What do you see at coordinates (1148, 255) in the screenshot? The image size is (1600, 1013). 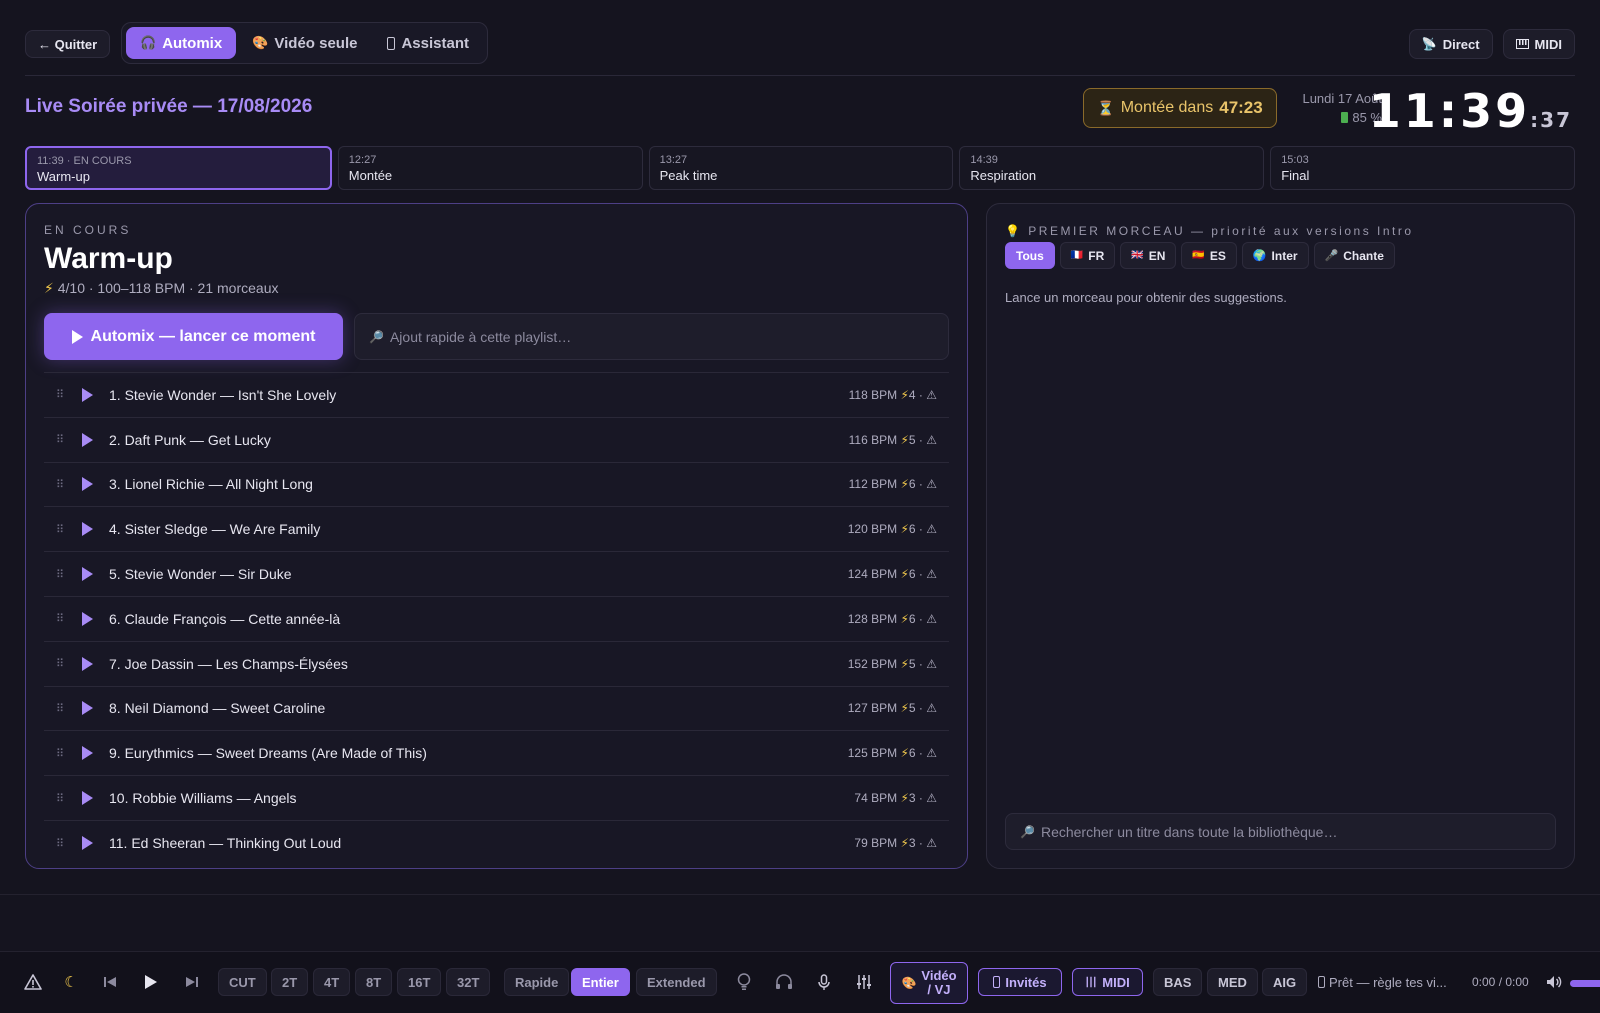 I see `filter-en: 🇬🇧 EN` at bounding box center [1148, 255].